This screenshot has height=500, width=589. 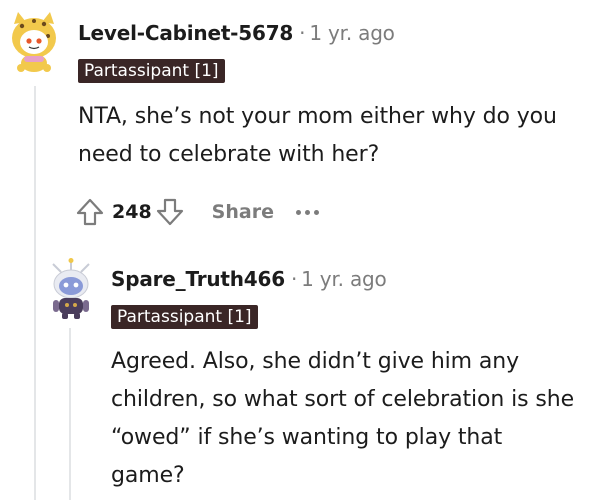 What do you see at coordinates (70, 414) in the screenshot?
I see `reply-thread-line` at bounding box center [70, 414].